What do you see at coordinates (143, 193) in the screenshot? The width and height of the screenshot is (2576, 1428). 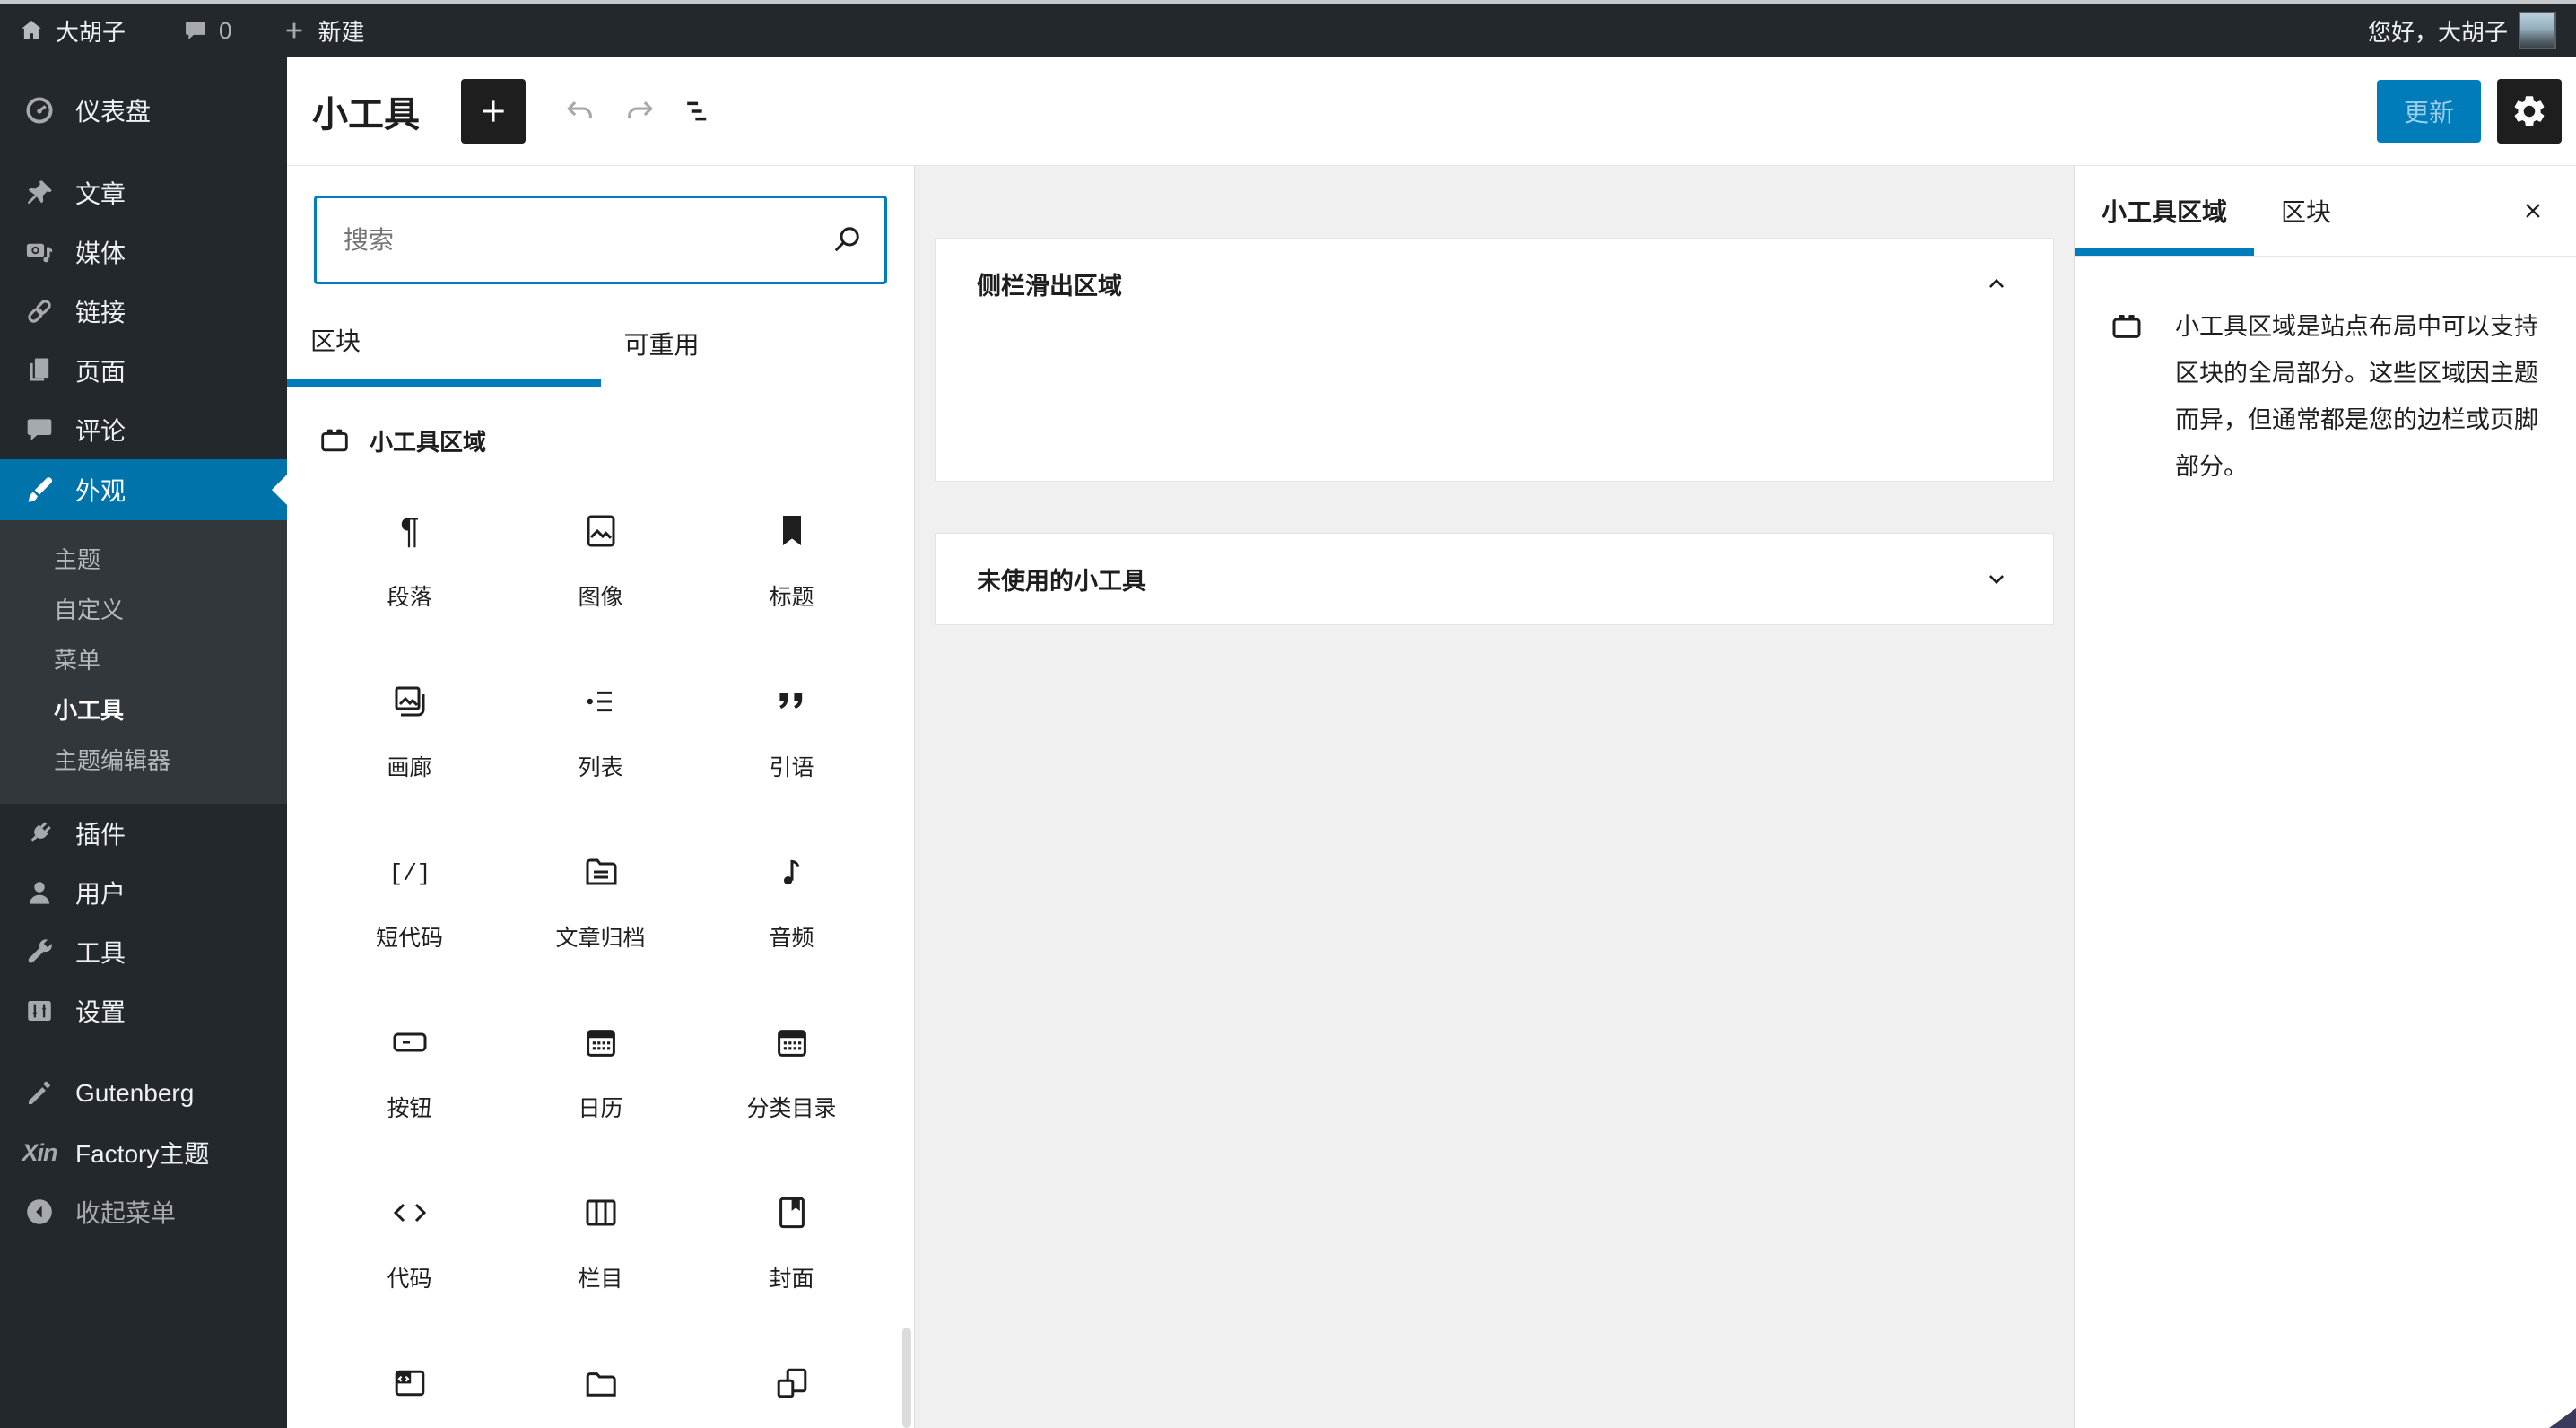 I see `sidebar-item-posts: 文章` at bounding box center [143, 193].